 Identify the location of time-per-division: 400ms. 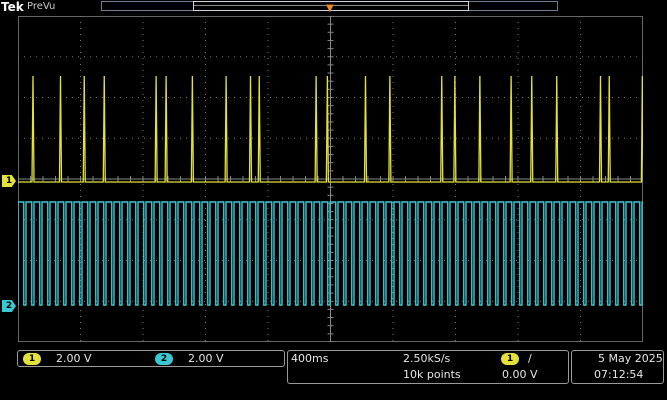
(310, 358).